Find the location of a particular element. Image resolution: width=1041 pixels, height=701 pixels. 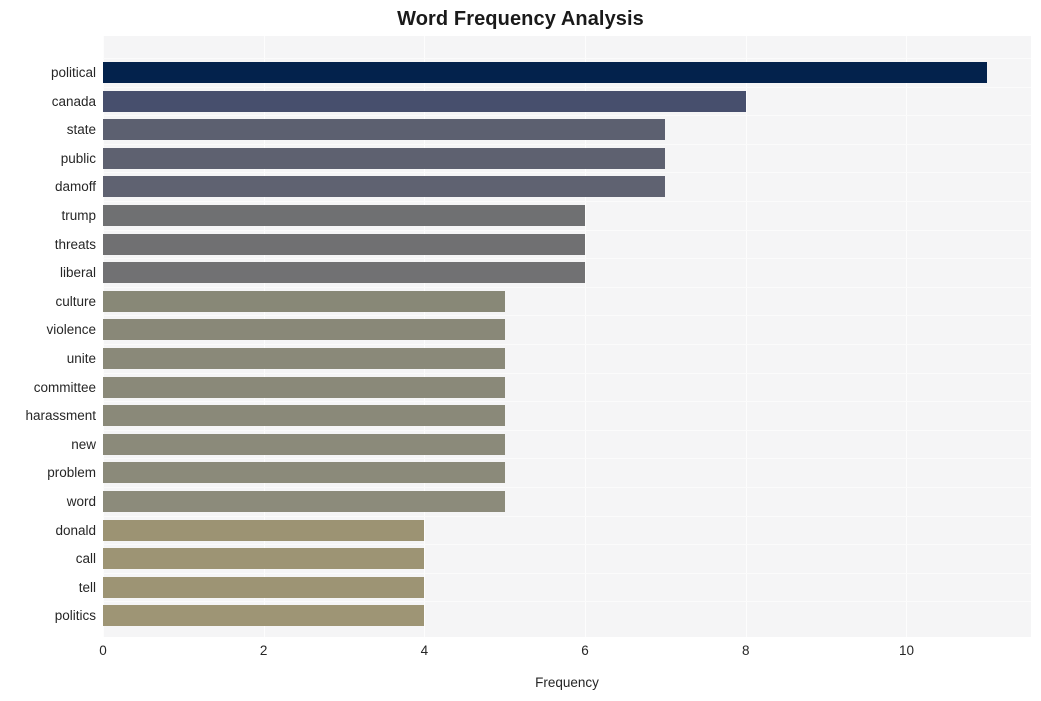

x-axis-tick-label: 0 is located at coordinates (103, 650).